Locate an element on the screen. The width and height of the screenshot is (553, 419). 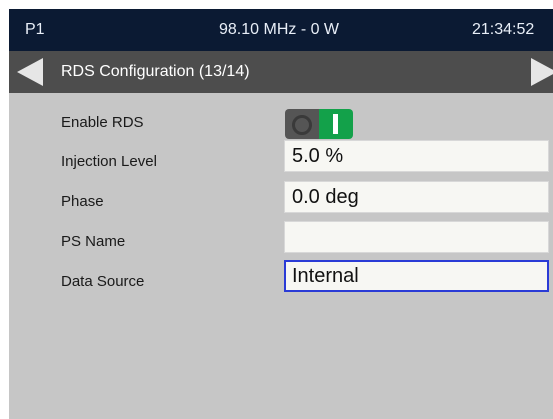
toggle-on-icon is located at coordinates (335, 124).